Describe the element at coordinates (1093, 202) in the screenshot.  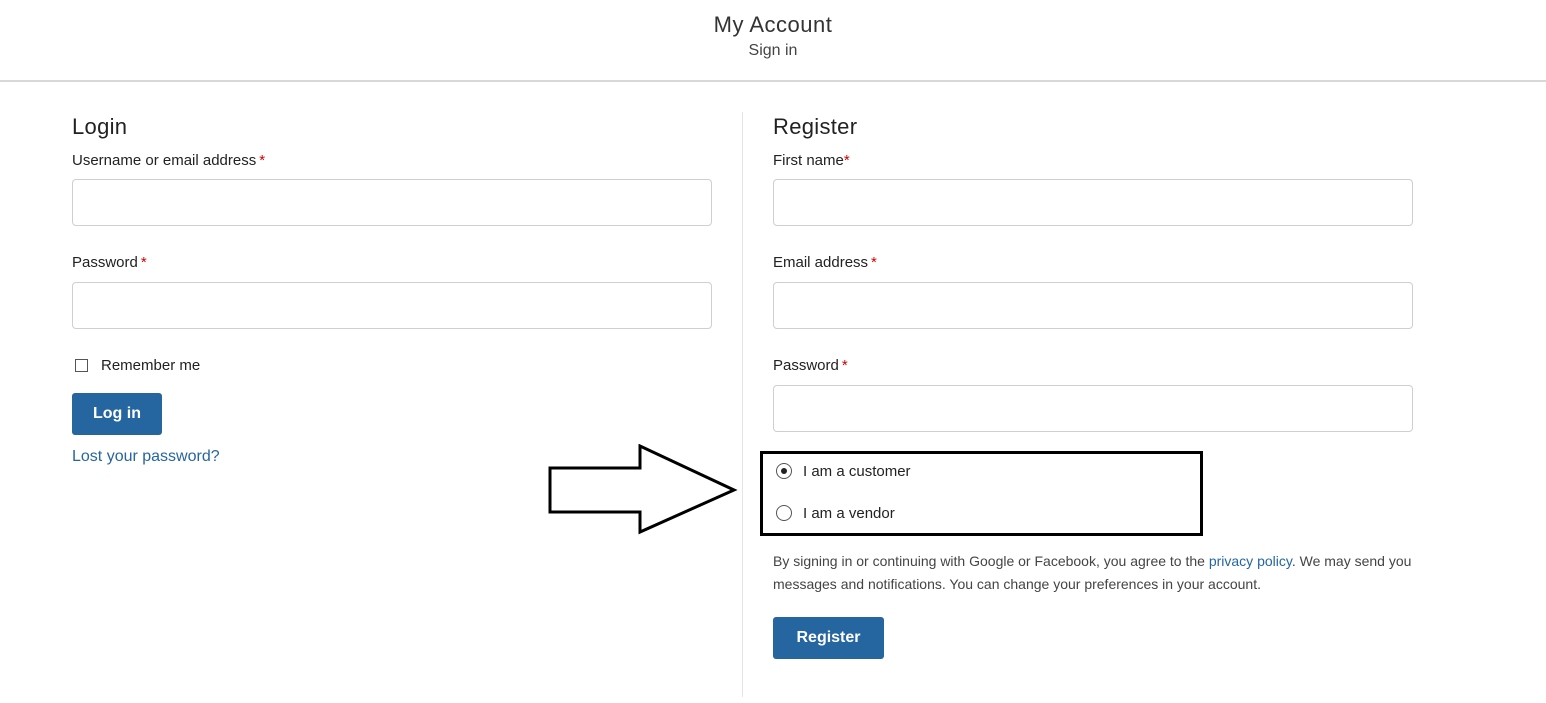
I see `first-name-input` at that location.